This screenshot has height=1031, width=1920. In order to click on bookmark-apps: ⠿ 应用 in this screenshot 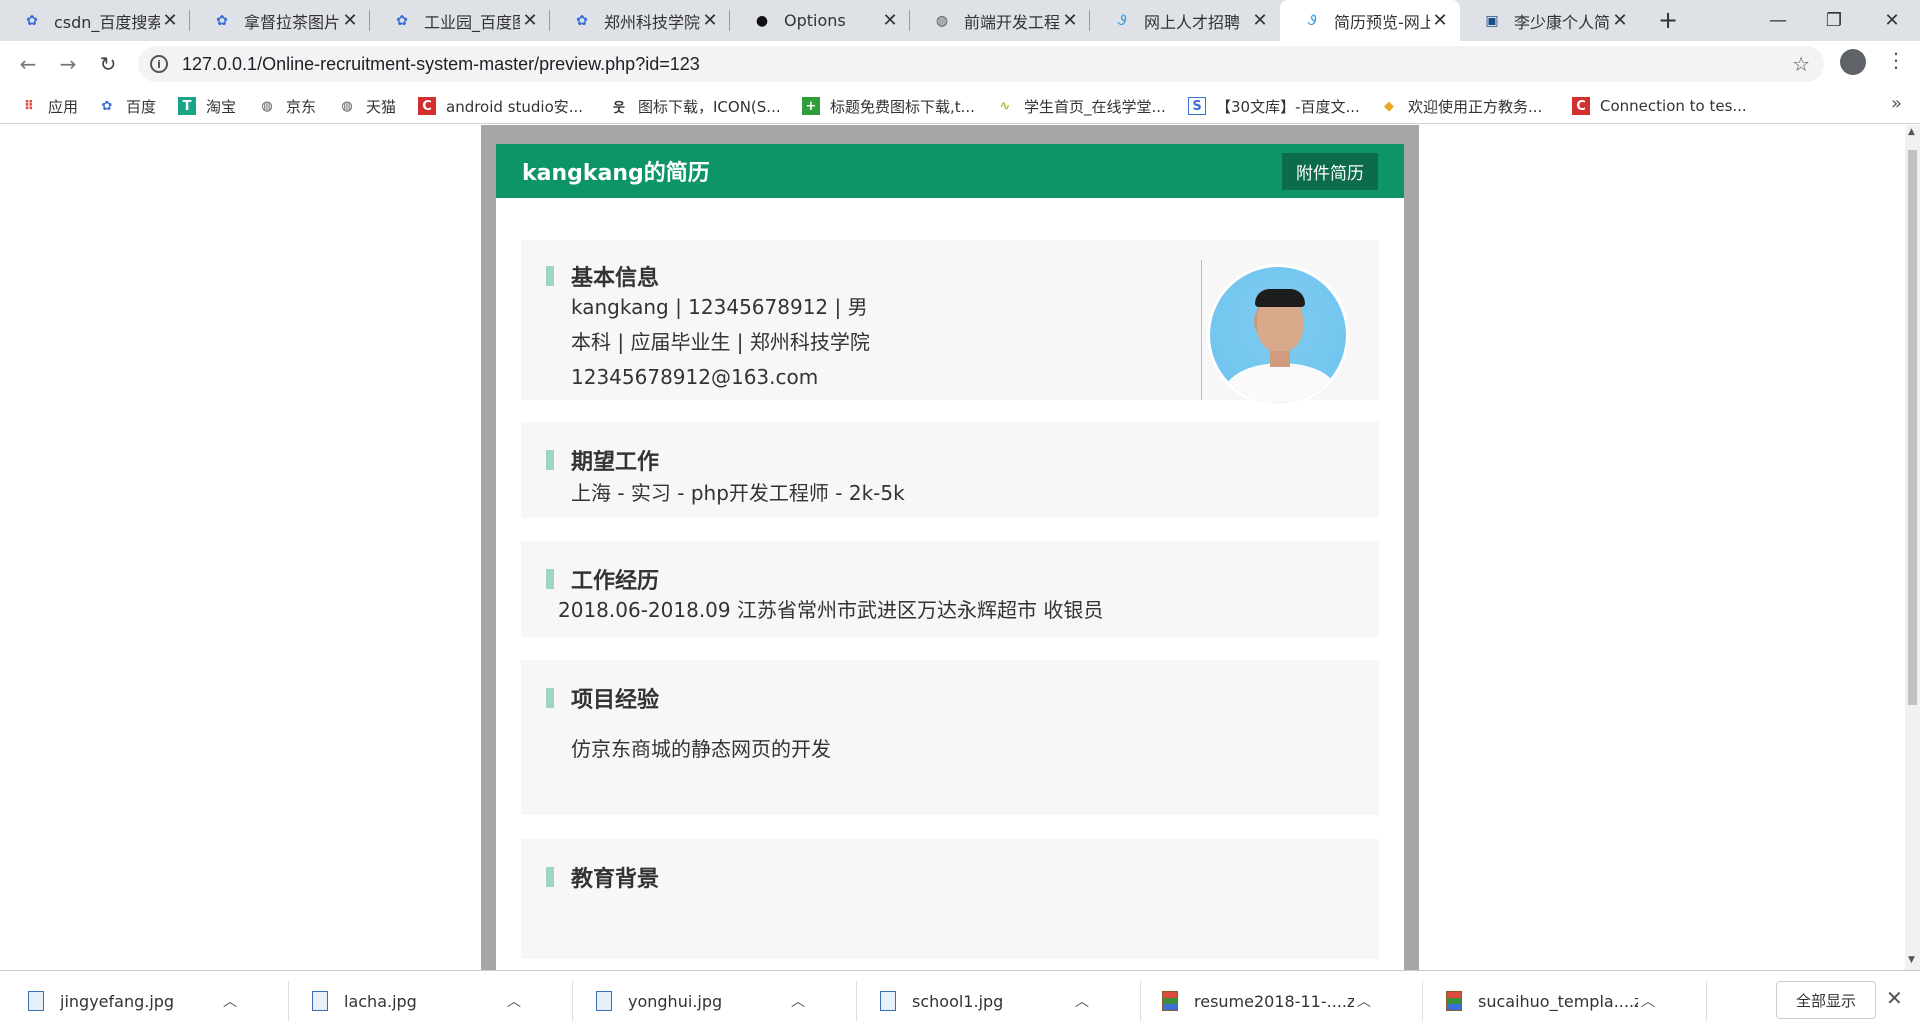, I will do `click(49, 106)`.